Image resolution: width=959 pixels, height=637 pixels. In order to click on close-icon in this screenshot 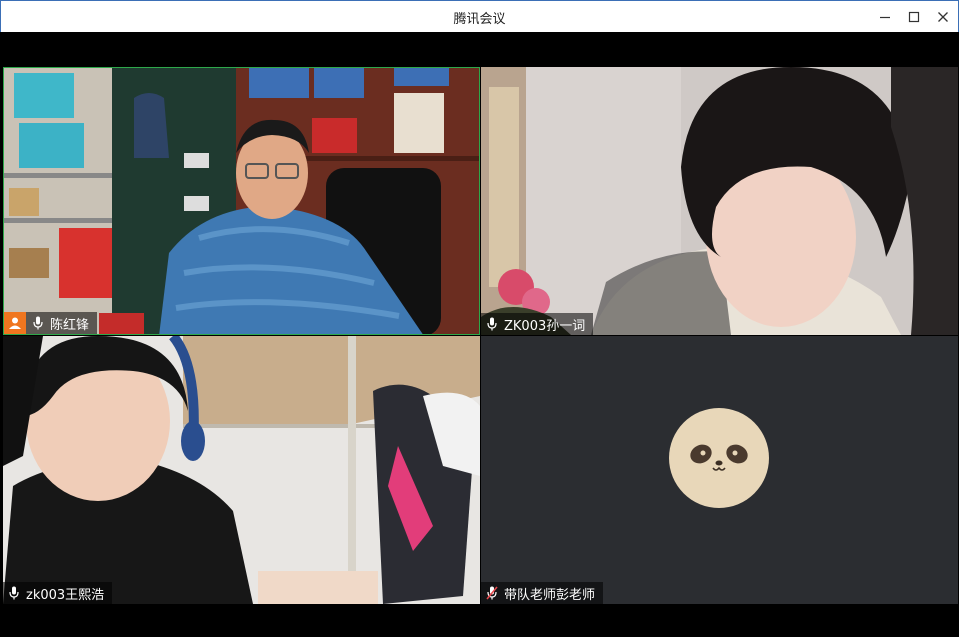, I will do `click(943, 17)`.